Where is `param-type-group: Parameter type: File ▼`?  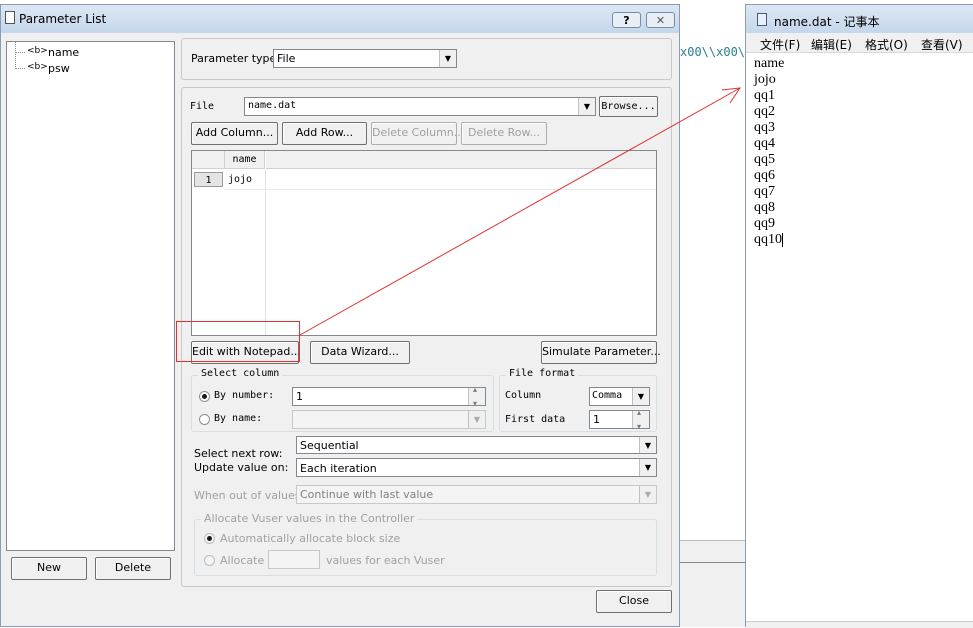
param-type-group: Parameter type: File ▼ is located at coordinates (426, 59).